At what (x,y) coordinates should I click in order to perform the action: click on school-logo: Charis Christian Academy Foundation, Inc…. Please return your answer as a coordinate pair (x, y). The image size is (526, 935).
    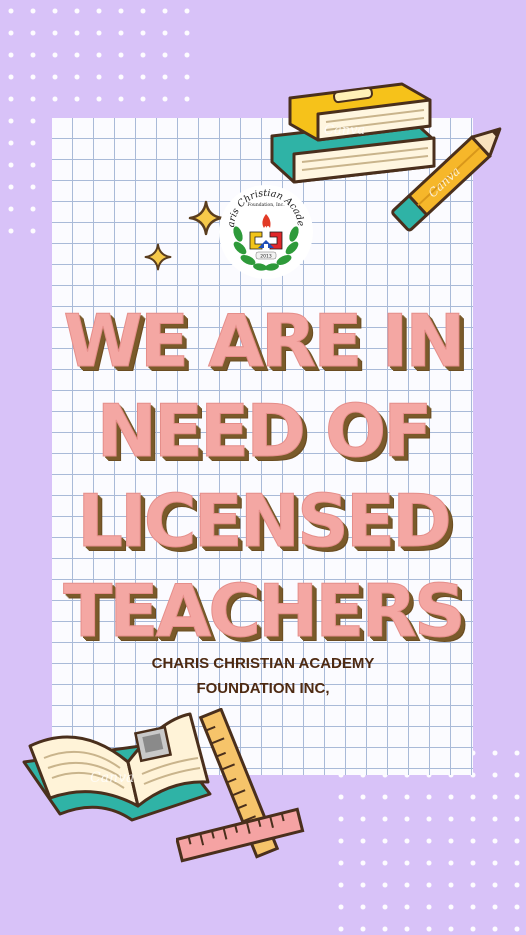
    Looking at the image, I should click on (263, 228).